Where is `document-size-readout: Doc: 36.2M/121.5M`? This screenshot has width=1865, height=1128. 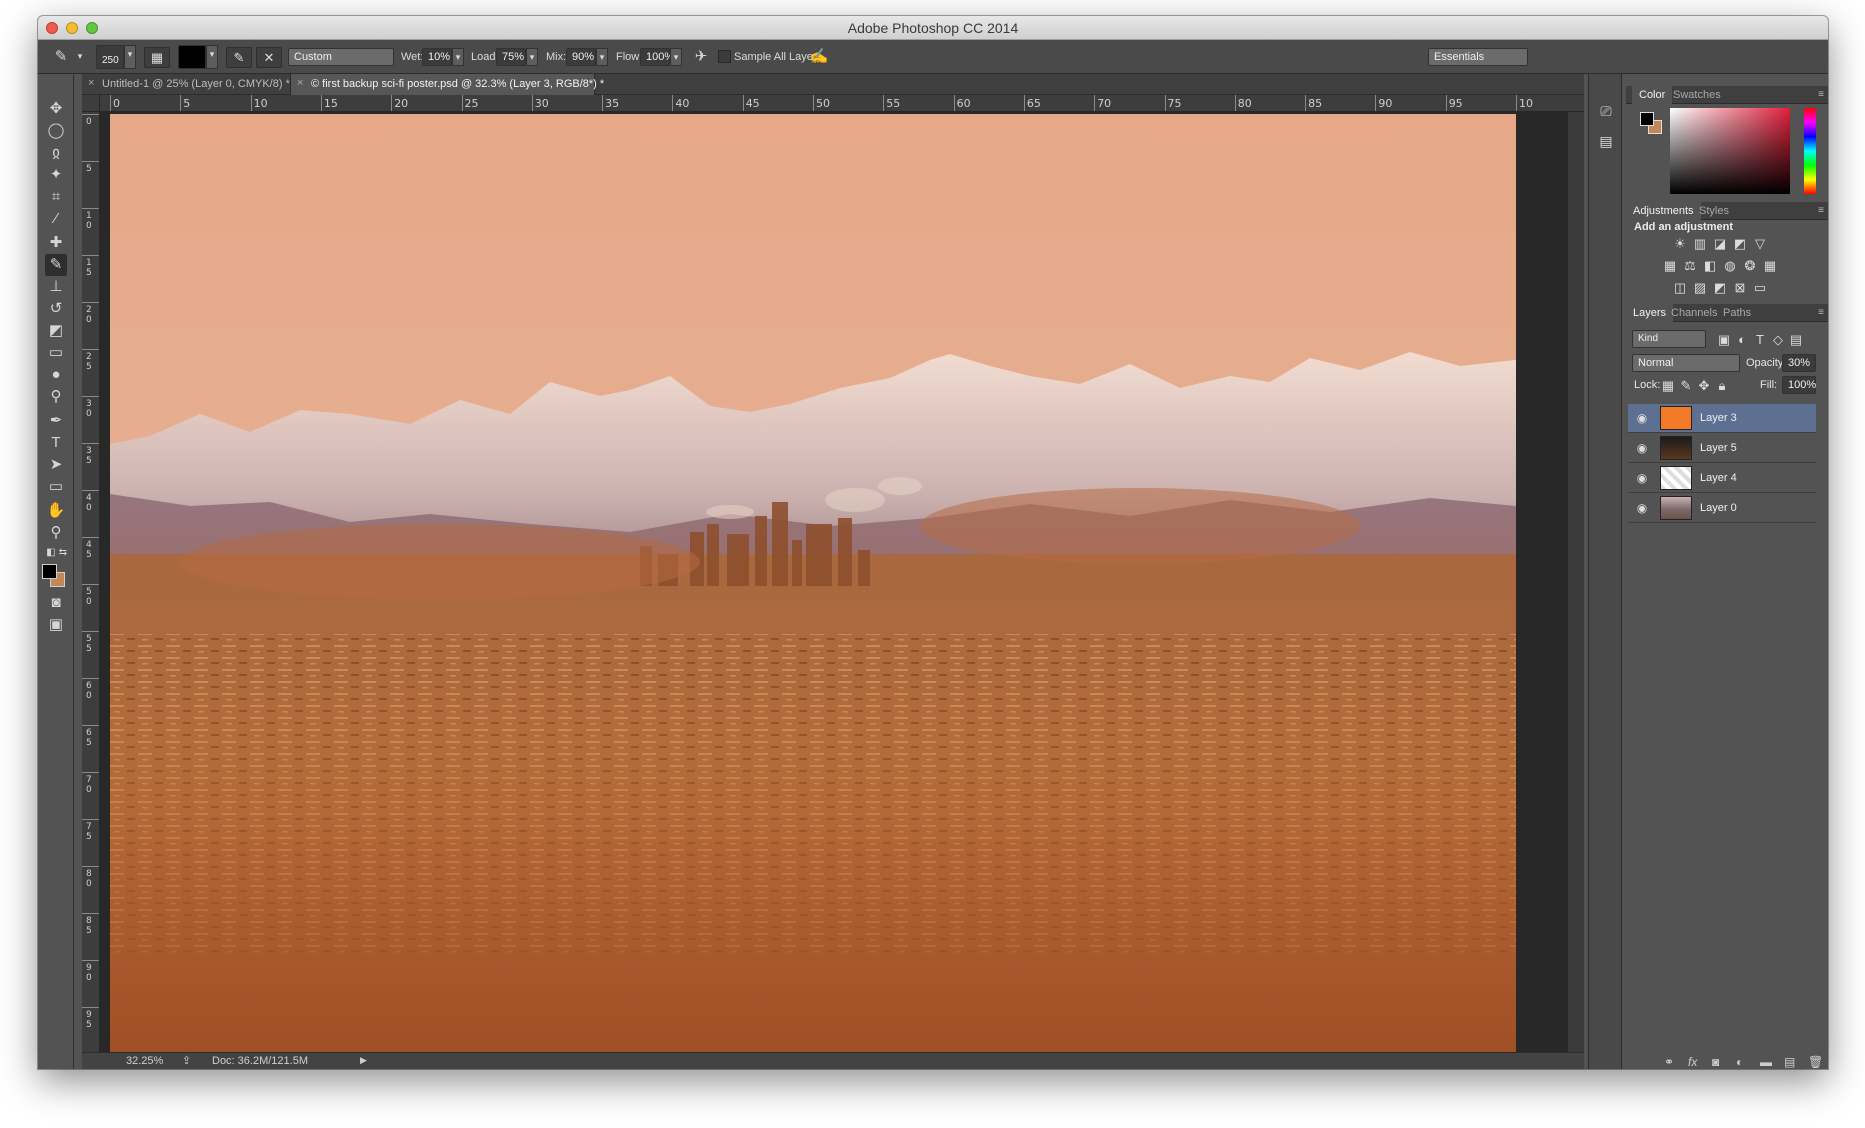
document-size-readout: Doc: 36.2M/121.5M is located at coordinates (260, 1061).